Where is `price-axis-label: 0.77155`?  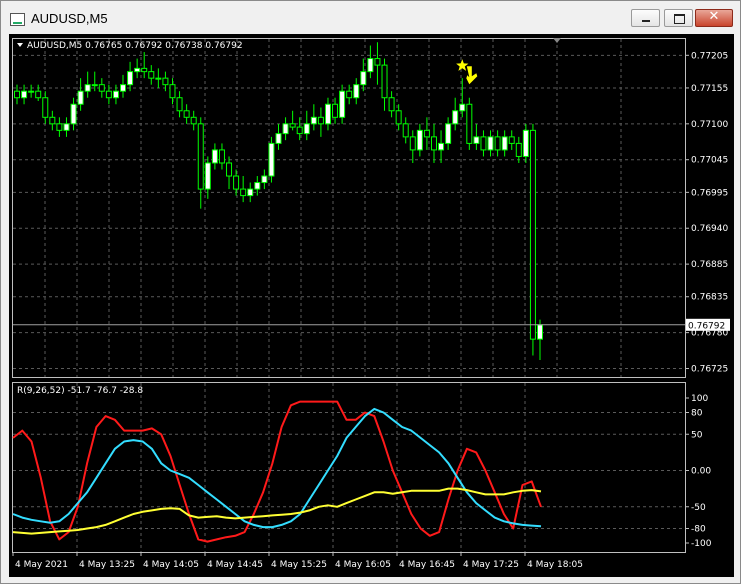
price-axis-label: 0.77155 is located at coordinates (709, 89).